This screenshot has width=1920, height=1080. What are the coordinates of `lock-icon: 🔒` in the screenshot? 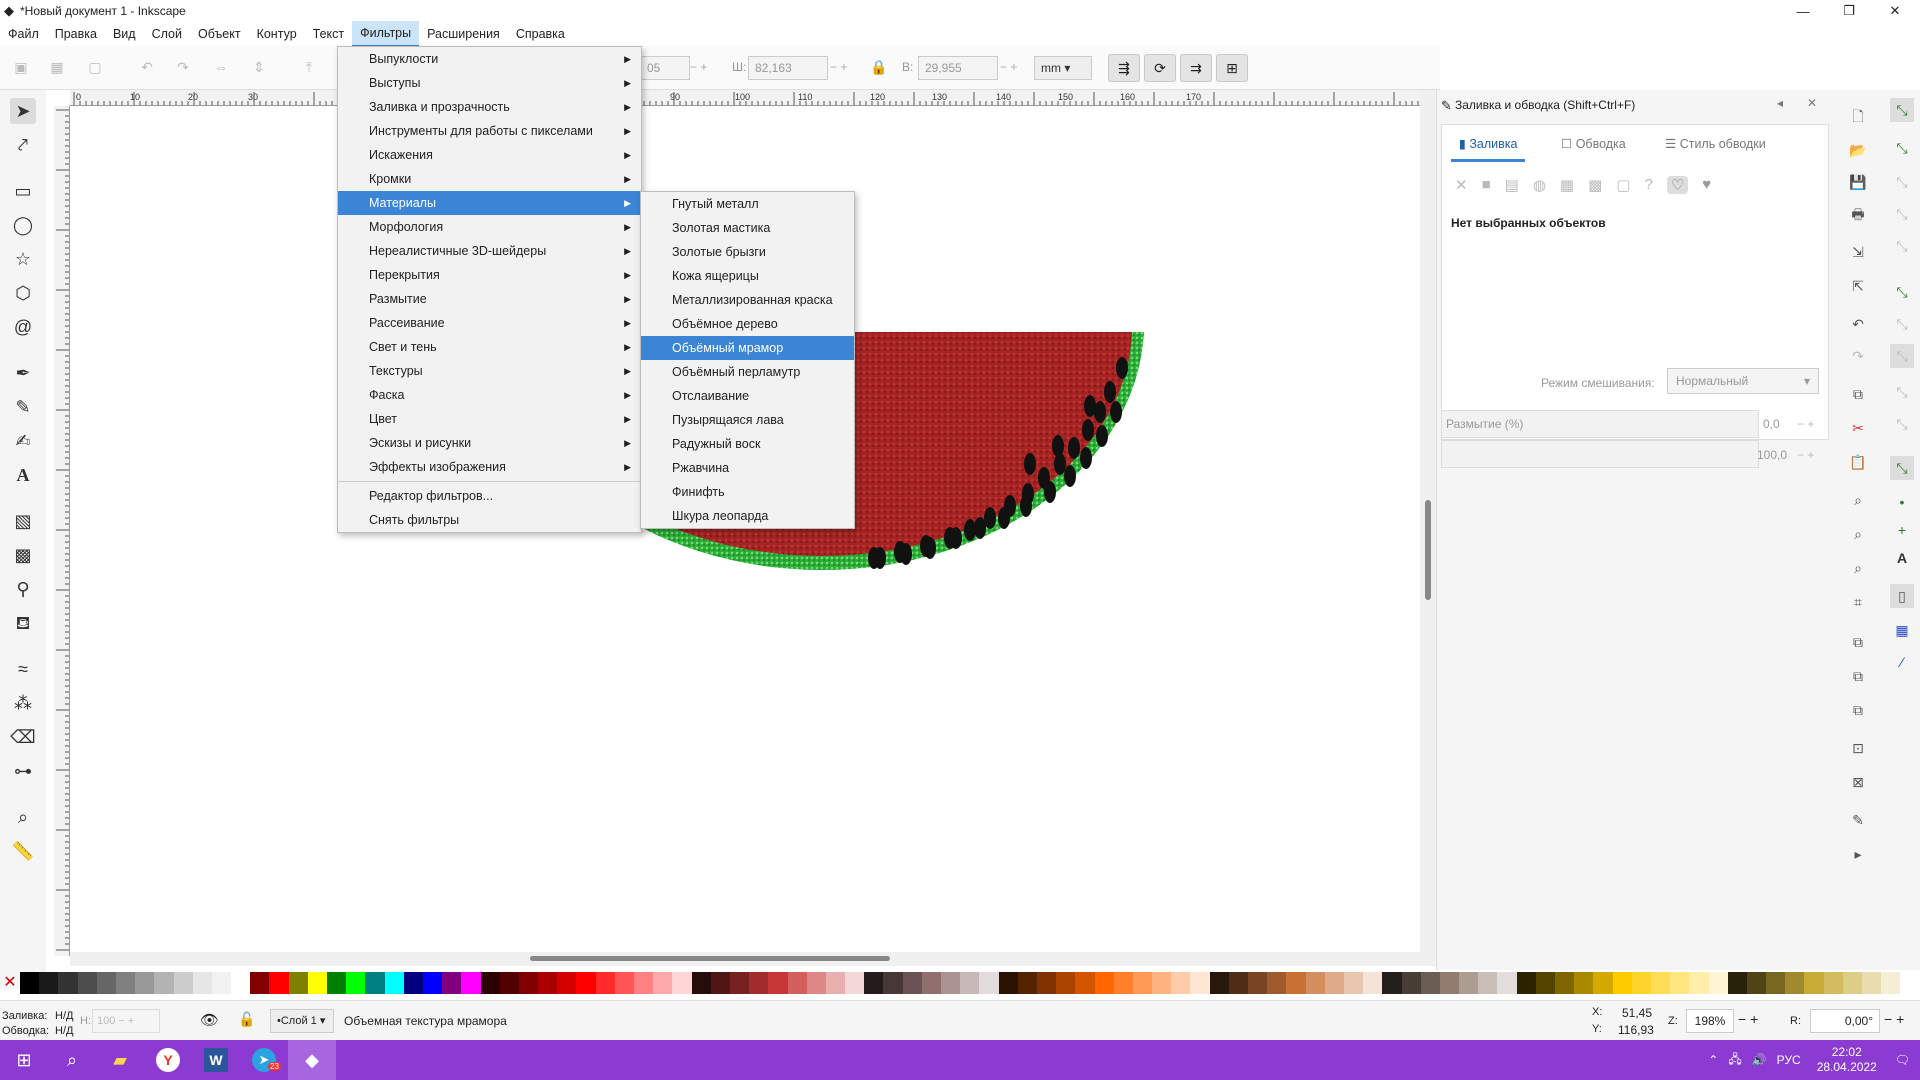 It's located at (879, 67).